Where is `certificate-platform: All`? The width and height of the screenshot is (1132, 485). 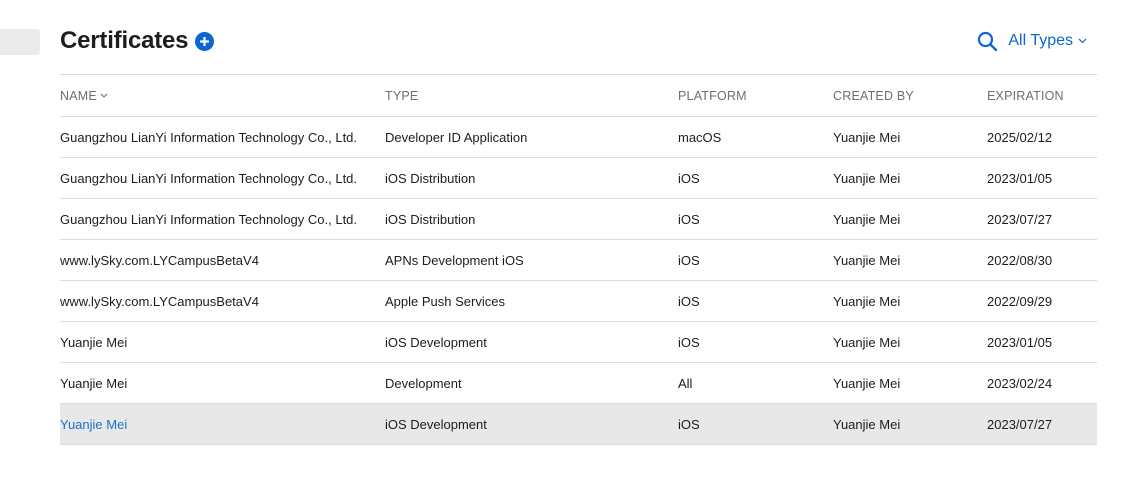
certificate-platform: All is located at coordinates (685, 383).